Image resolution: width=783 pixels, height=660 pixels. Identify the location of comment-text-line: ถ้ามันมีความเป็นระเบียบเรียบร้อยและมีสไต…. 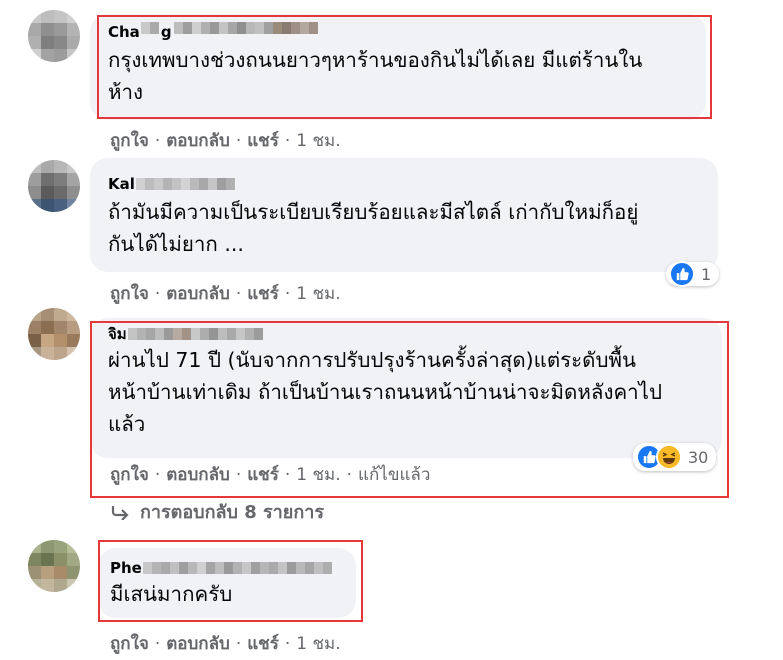
(373, 212).